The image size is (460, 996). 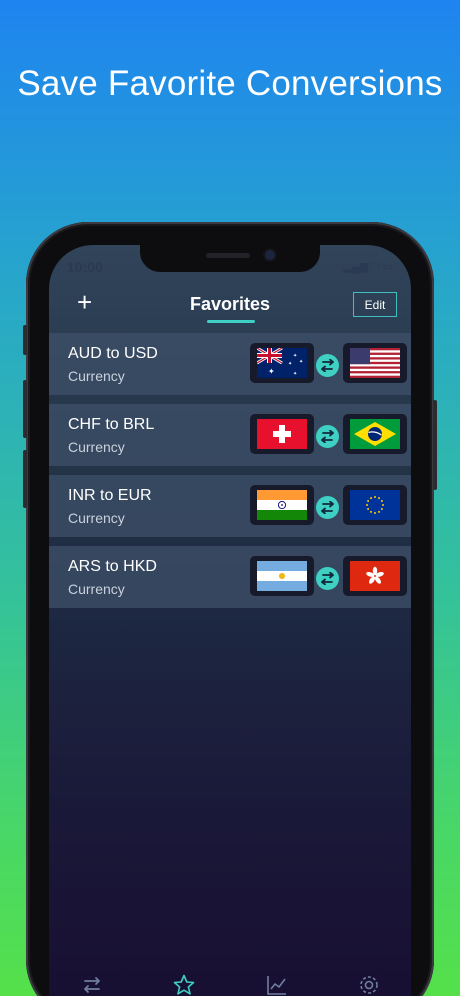 I want to click on power-button, so click(x=435, y=445).